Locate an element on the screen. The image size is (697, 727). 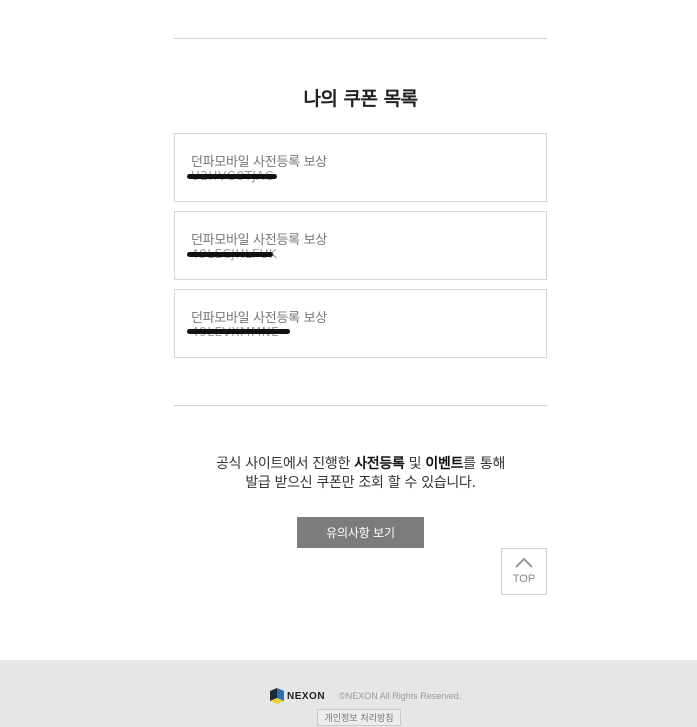
notice-text: 를 통해 is located at coordinates (484, 464).